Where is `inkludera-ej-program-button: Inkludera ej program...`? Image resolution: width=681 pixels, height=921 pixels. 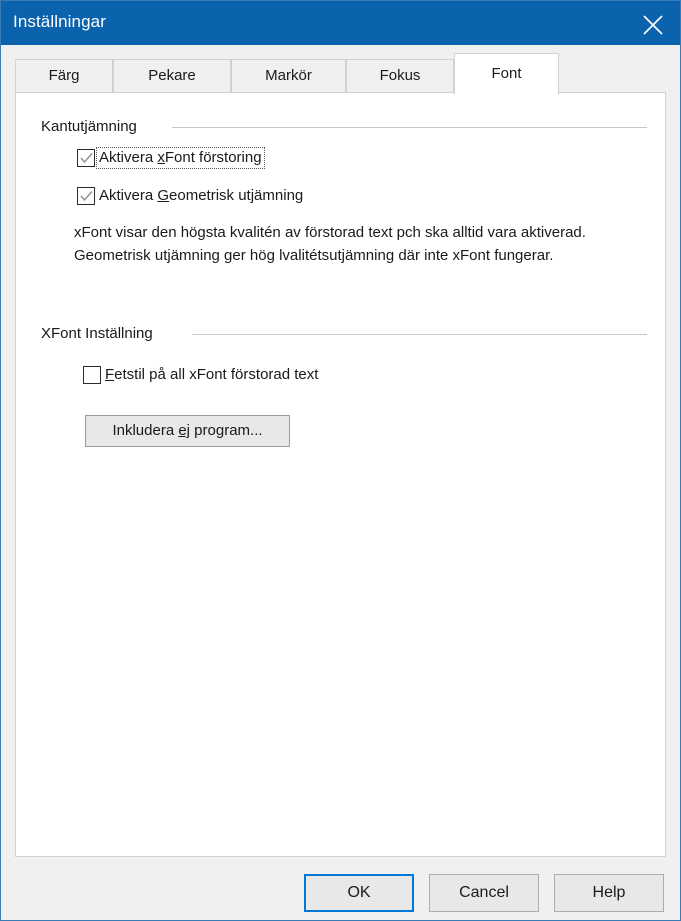 inkludera-ej-program-button: Inkludera ej program... is located at coordinates (187, 431).